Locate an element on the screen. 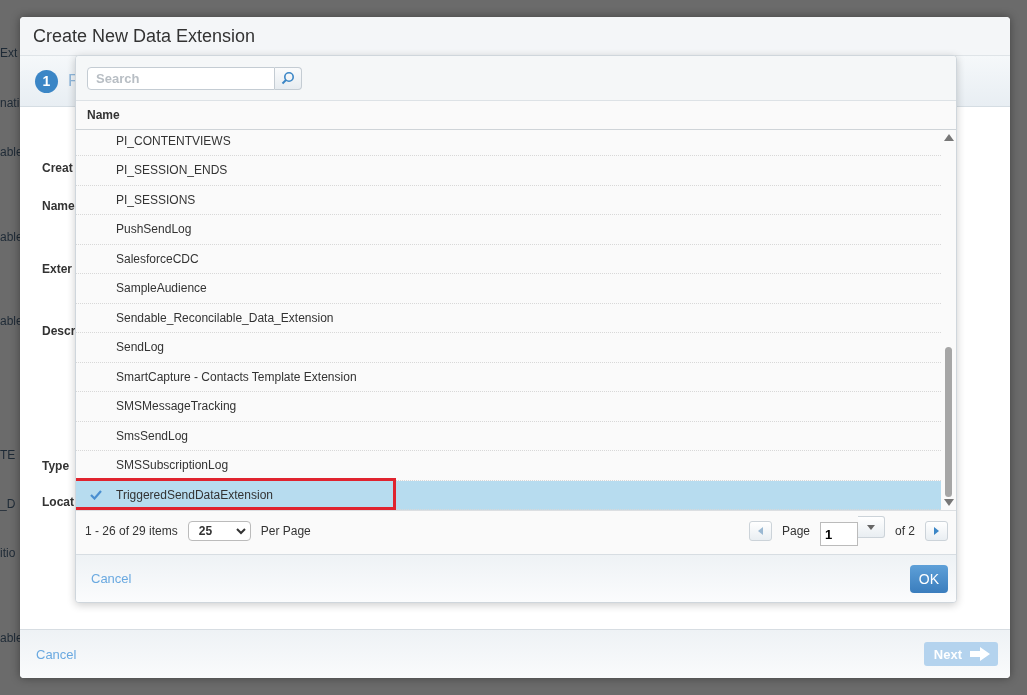 This screenshot has height=695, width=1027. background-text: TE is located at coordinates (8, 455).